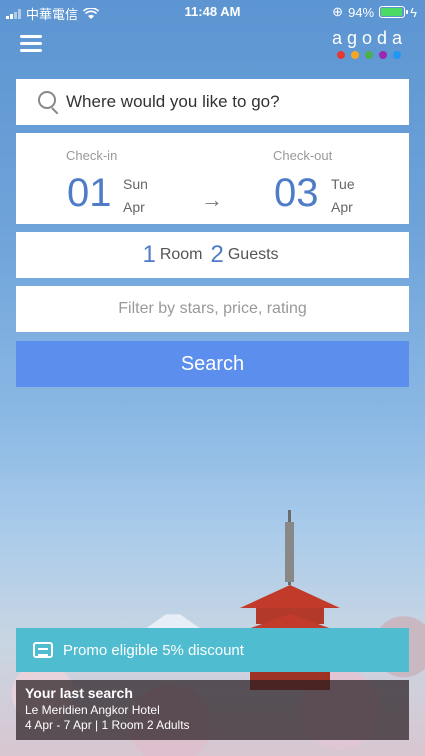 This screenshot has height=756, width=425. What do you see at coordinates (92, 710) in the screenshot?
I see `last-search-hotel: Le Meridien Angkor Hotel` at bounding box center [92, 710].